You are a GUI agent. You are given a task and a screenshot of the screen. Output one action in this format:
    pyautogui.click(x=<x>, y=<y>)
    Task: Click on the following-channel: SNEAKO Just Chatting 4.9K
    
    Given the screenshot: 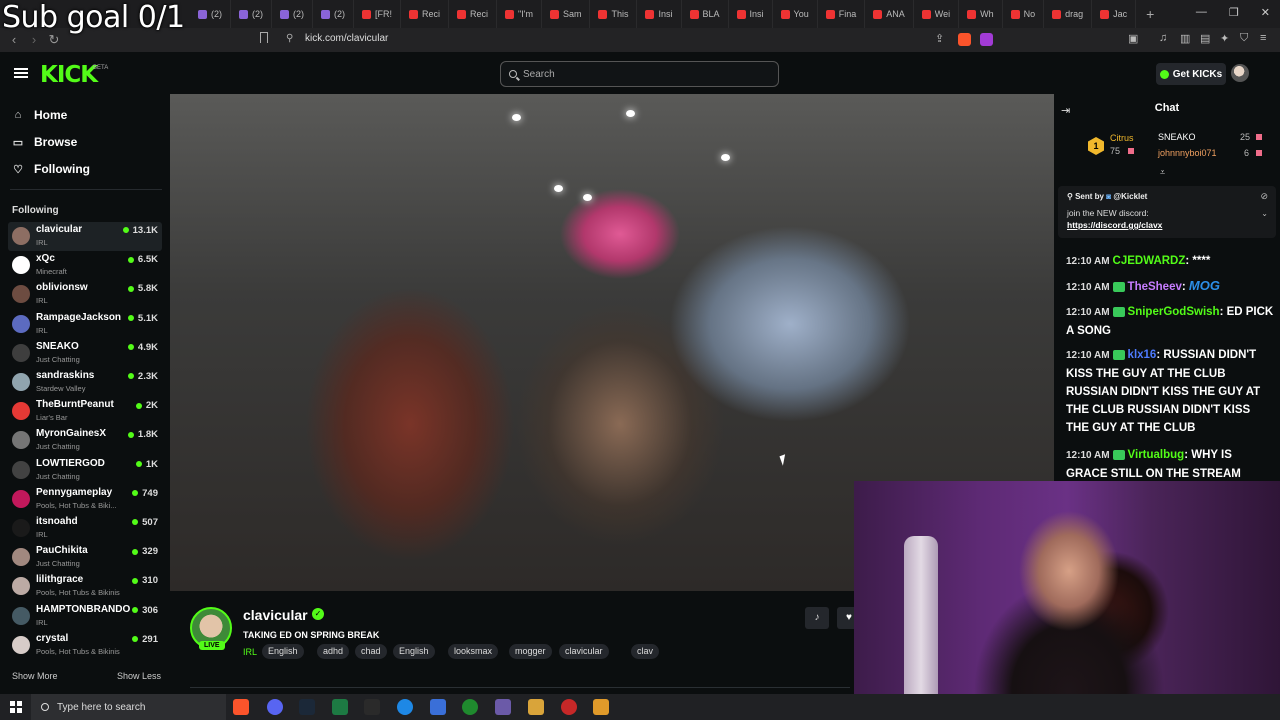 What is the action you would take?
    pyautogui.click(x=85, y=353)
    